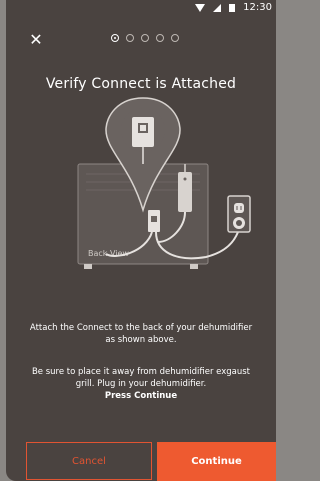  I want to click on signal-icon, so click(217, 7).